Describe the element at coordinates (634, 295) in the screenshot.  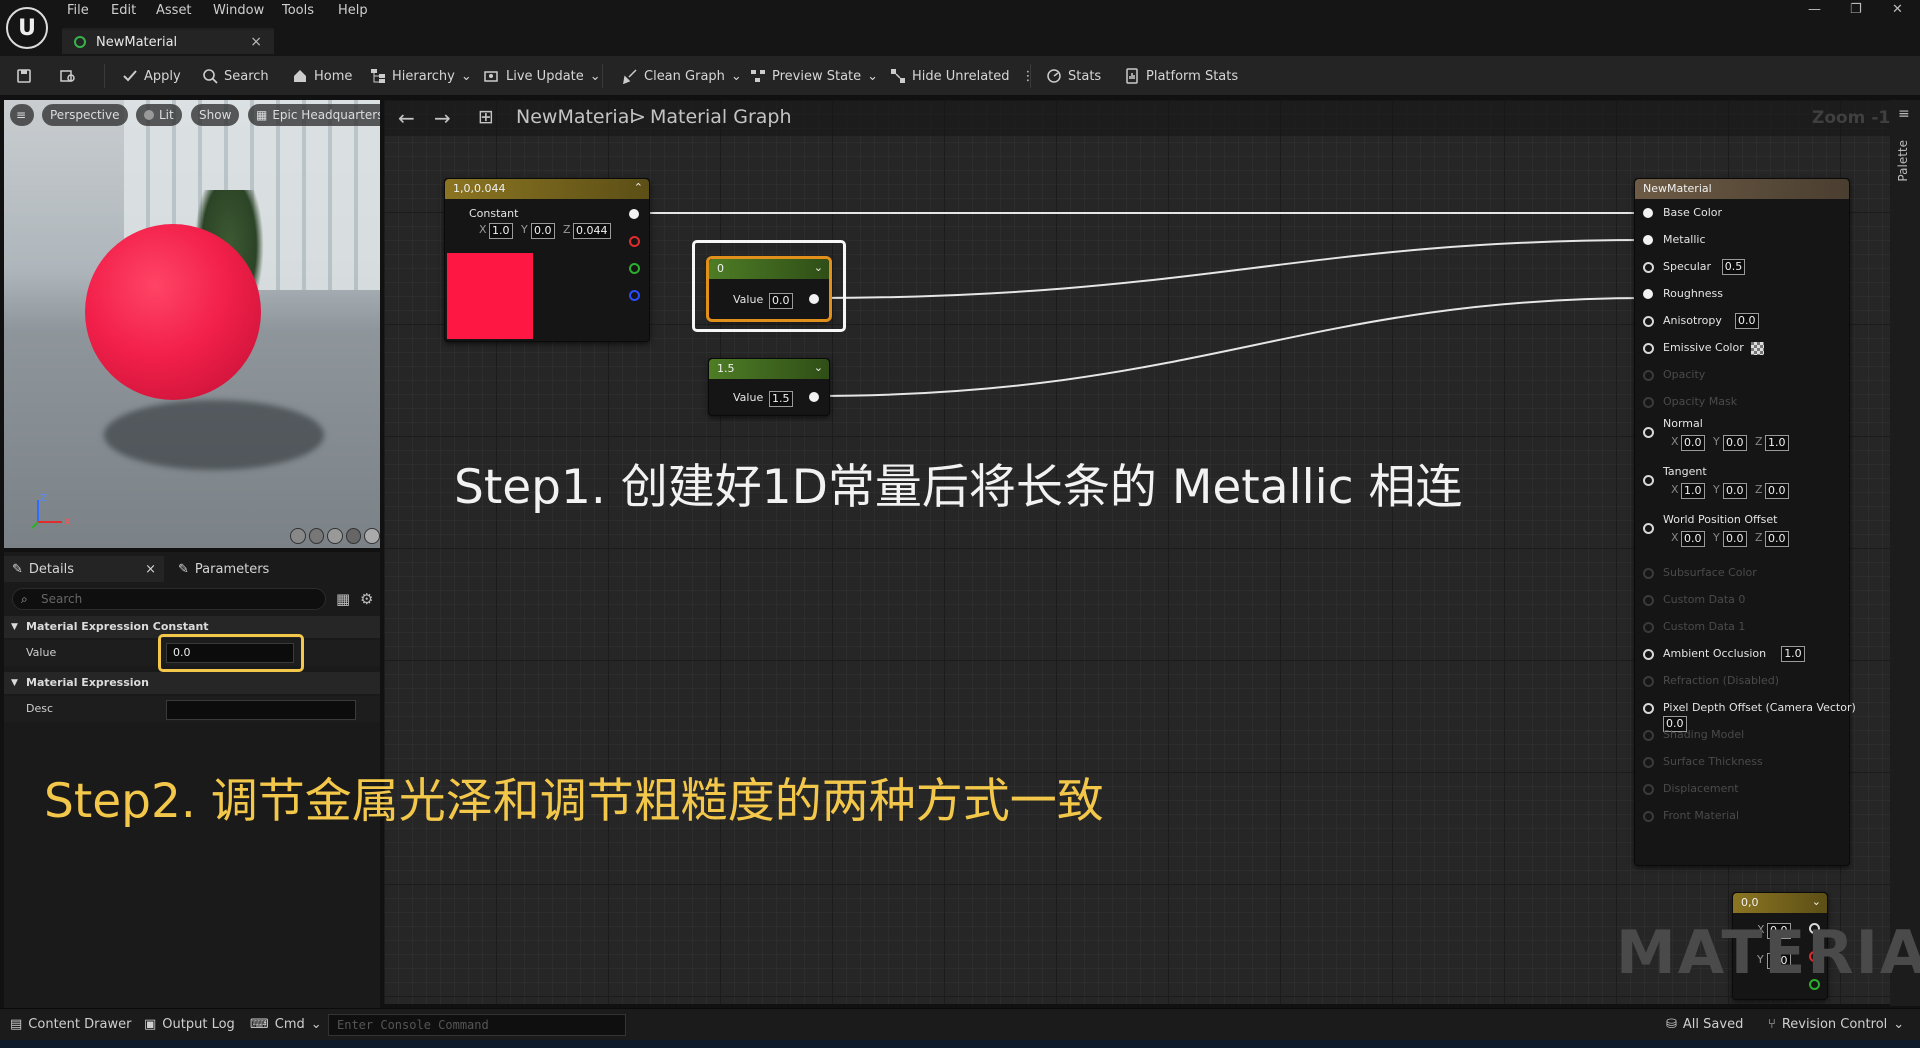
I see `output-pin-b` at that location.